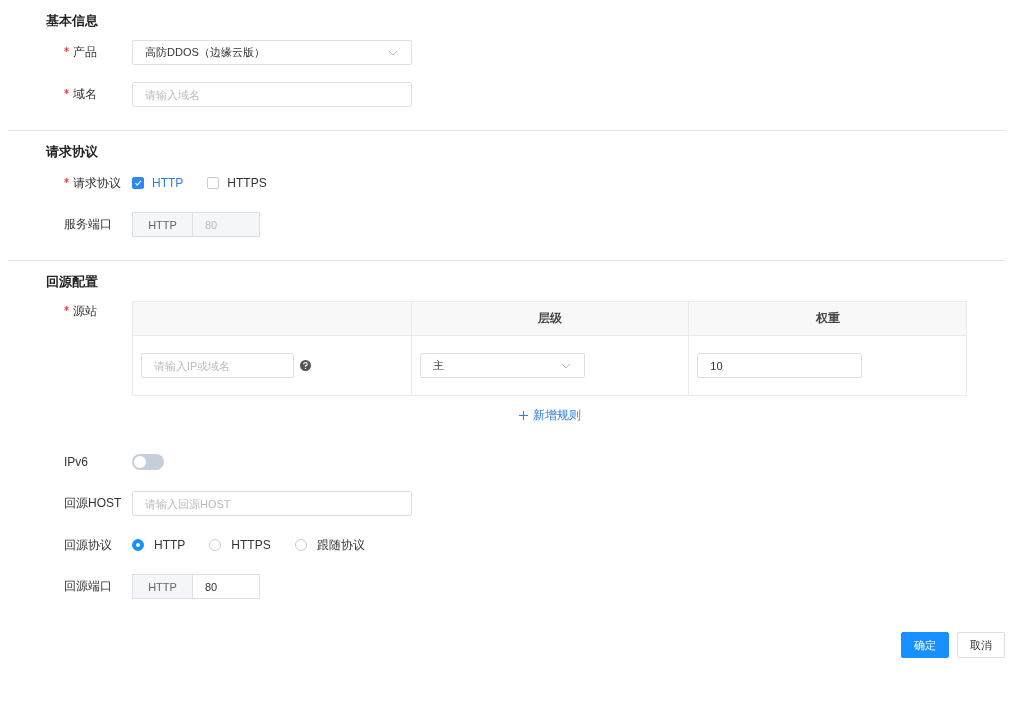 This screenshot has width=1010, height=711. Describe the element at coordinates (71, 152) in the screenshot. I see `section-title: 请求协议` at that location.